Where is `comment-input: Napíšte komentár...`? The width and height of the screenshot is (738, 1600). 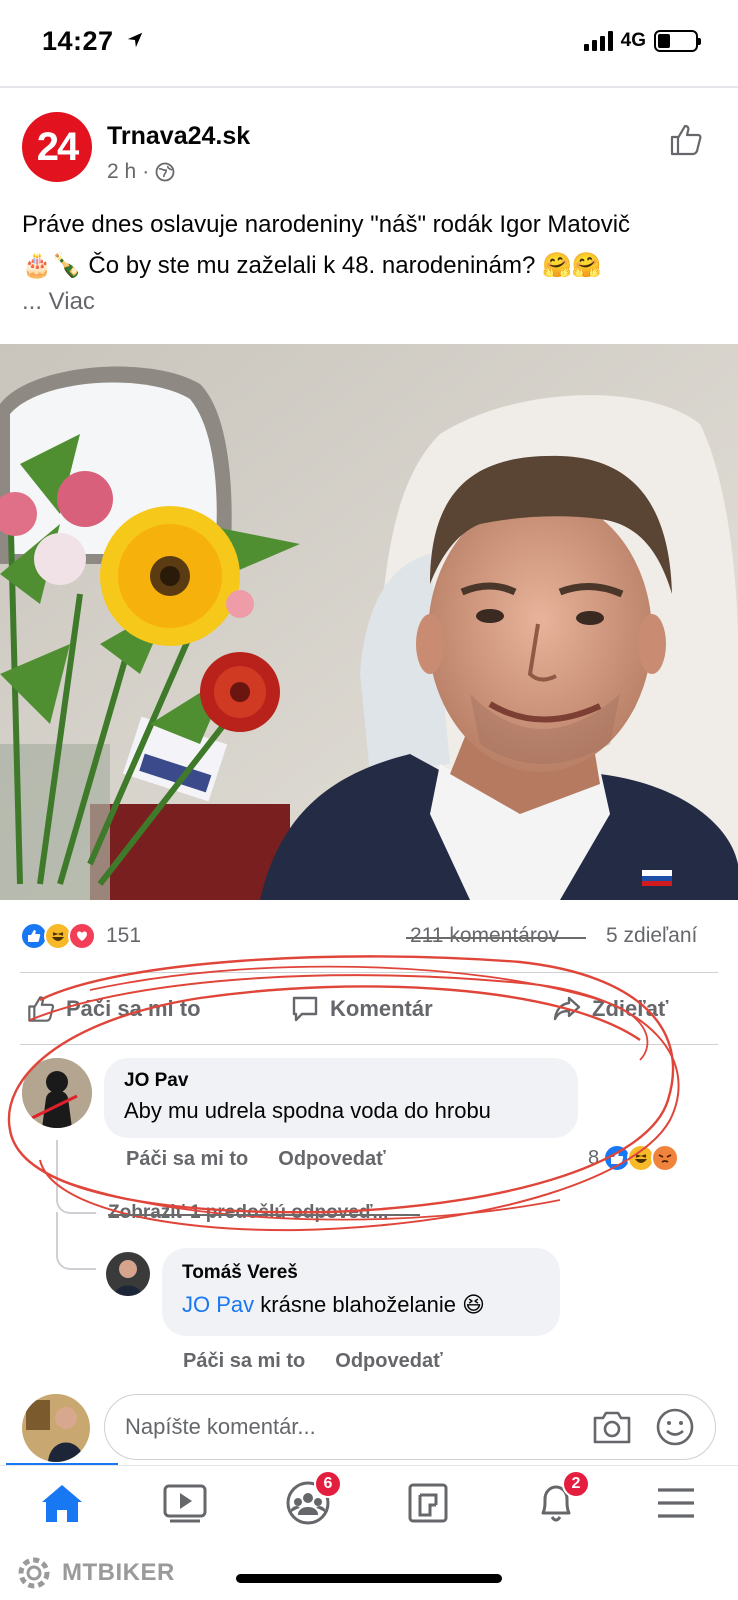 comment-input: Napíšte komentár... is located at coordinates (358, 1427).